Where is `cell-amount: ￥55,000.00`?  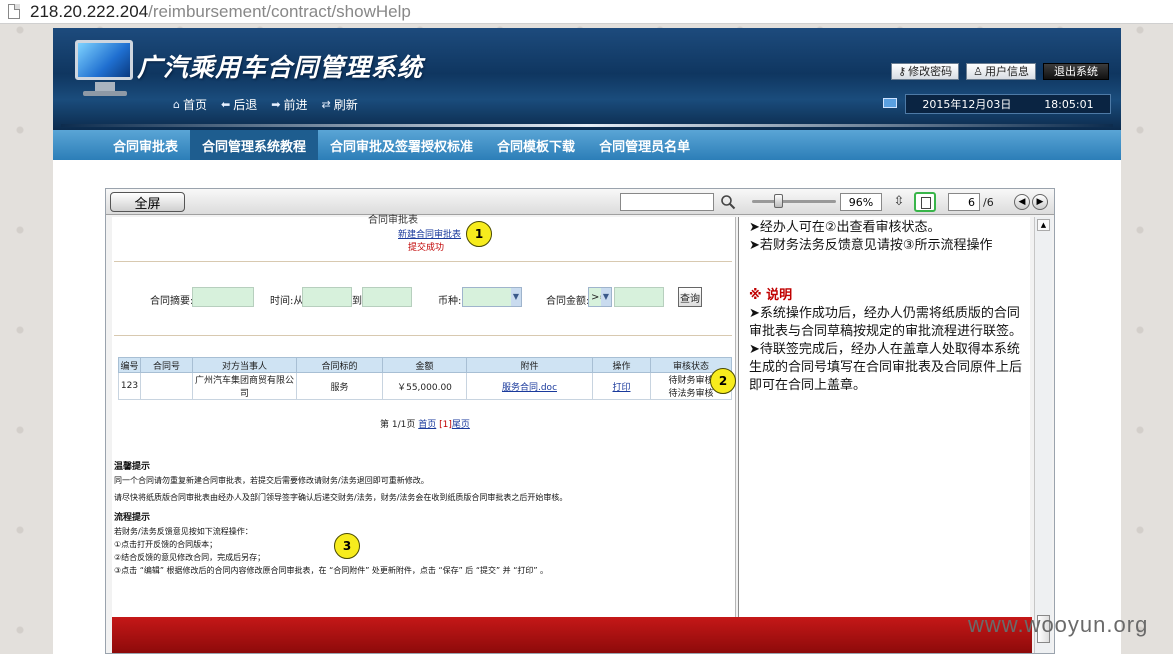 cell-amount: ￥55,000.00 is located at coordinates (424, 386).